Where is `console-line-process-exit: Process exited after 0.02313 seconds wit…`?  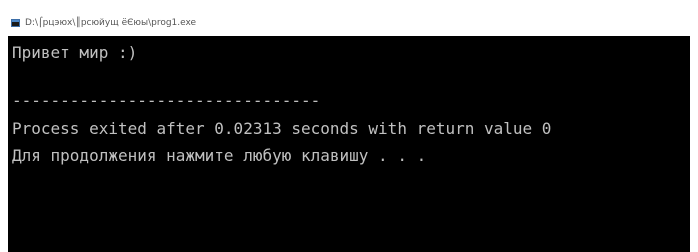 console-line-process-exit: Process exited after 0.02313 seconds wit… is located at coordinates (282, 128).